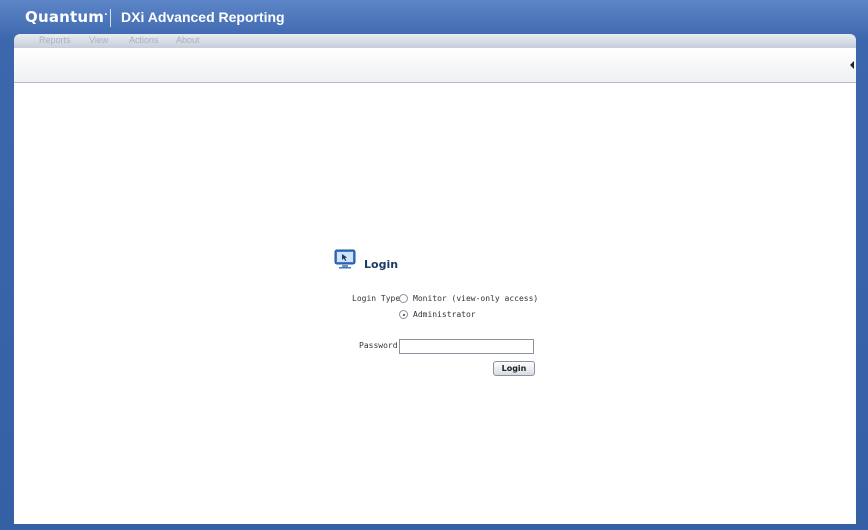 This screenshot has width=868, height=530. Describe the element at coordinates (381, 264) in the screenshot. I see `login-title: Login` at that location.